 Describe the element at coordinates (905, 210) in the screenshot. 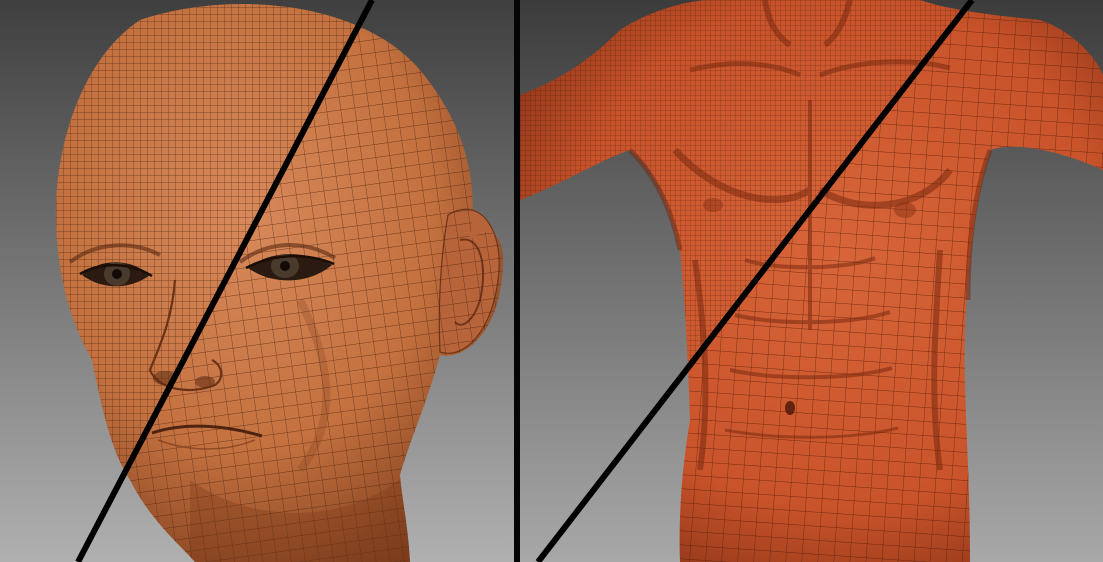

I see `right-nipple` at that location.